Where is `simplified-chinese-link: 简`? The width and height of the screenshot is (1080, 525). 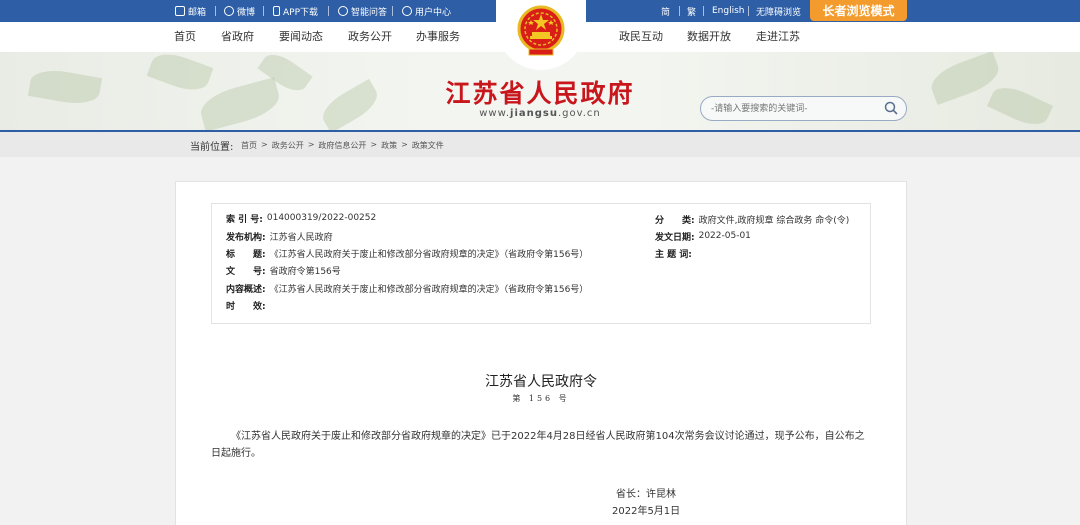 simplified-chinese-link: 简 is located at coordinates (665, 11).